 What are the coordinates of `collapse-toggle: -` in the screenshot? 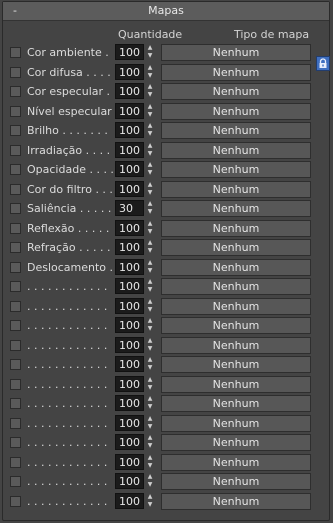 It's located at (15, 10).